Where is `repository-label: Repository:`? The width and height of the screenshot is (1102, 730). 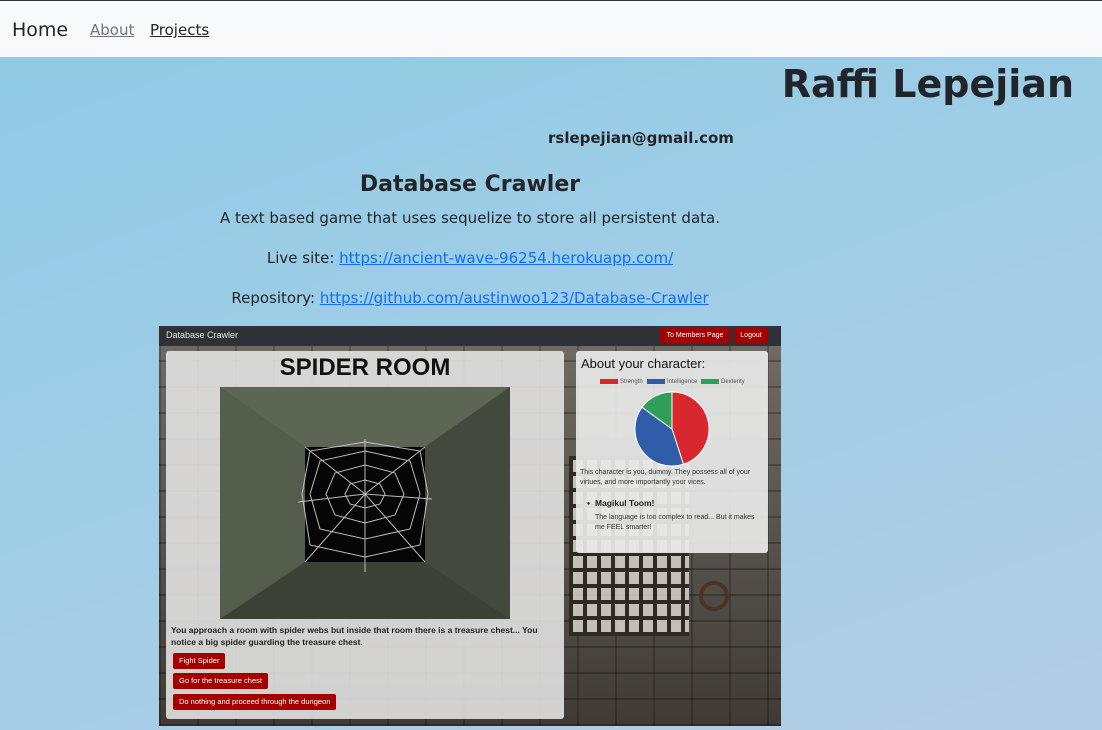
repository-label: Repository: is located at coordinates (275, 298).